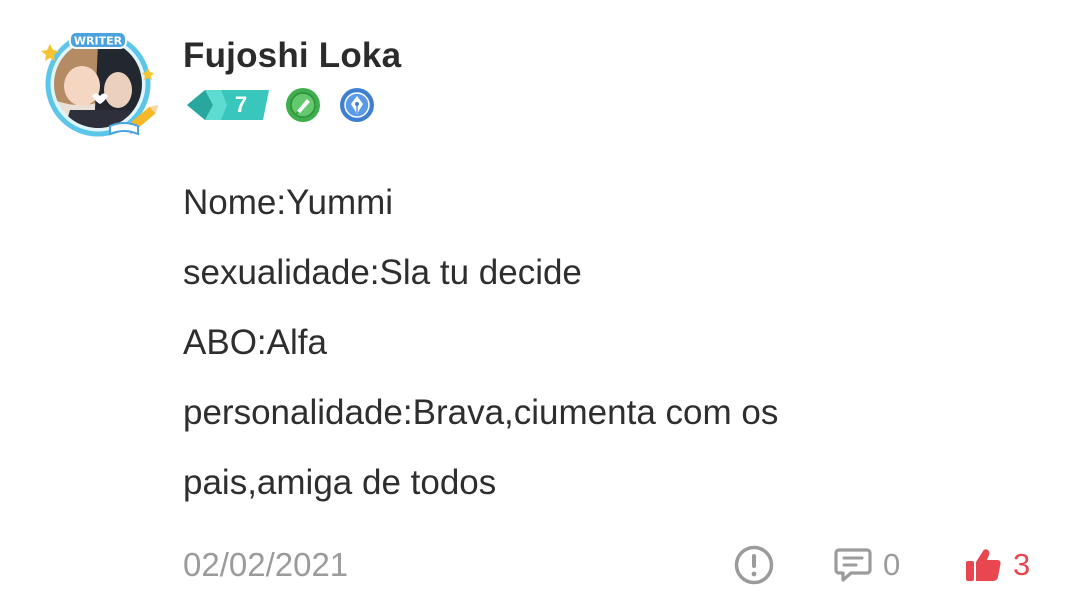 The height and width of the screenshot is (592, 1080). I want to click on green-quill-badge-icon, so click(303, 105).